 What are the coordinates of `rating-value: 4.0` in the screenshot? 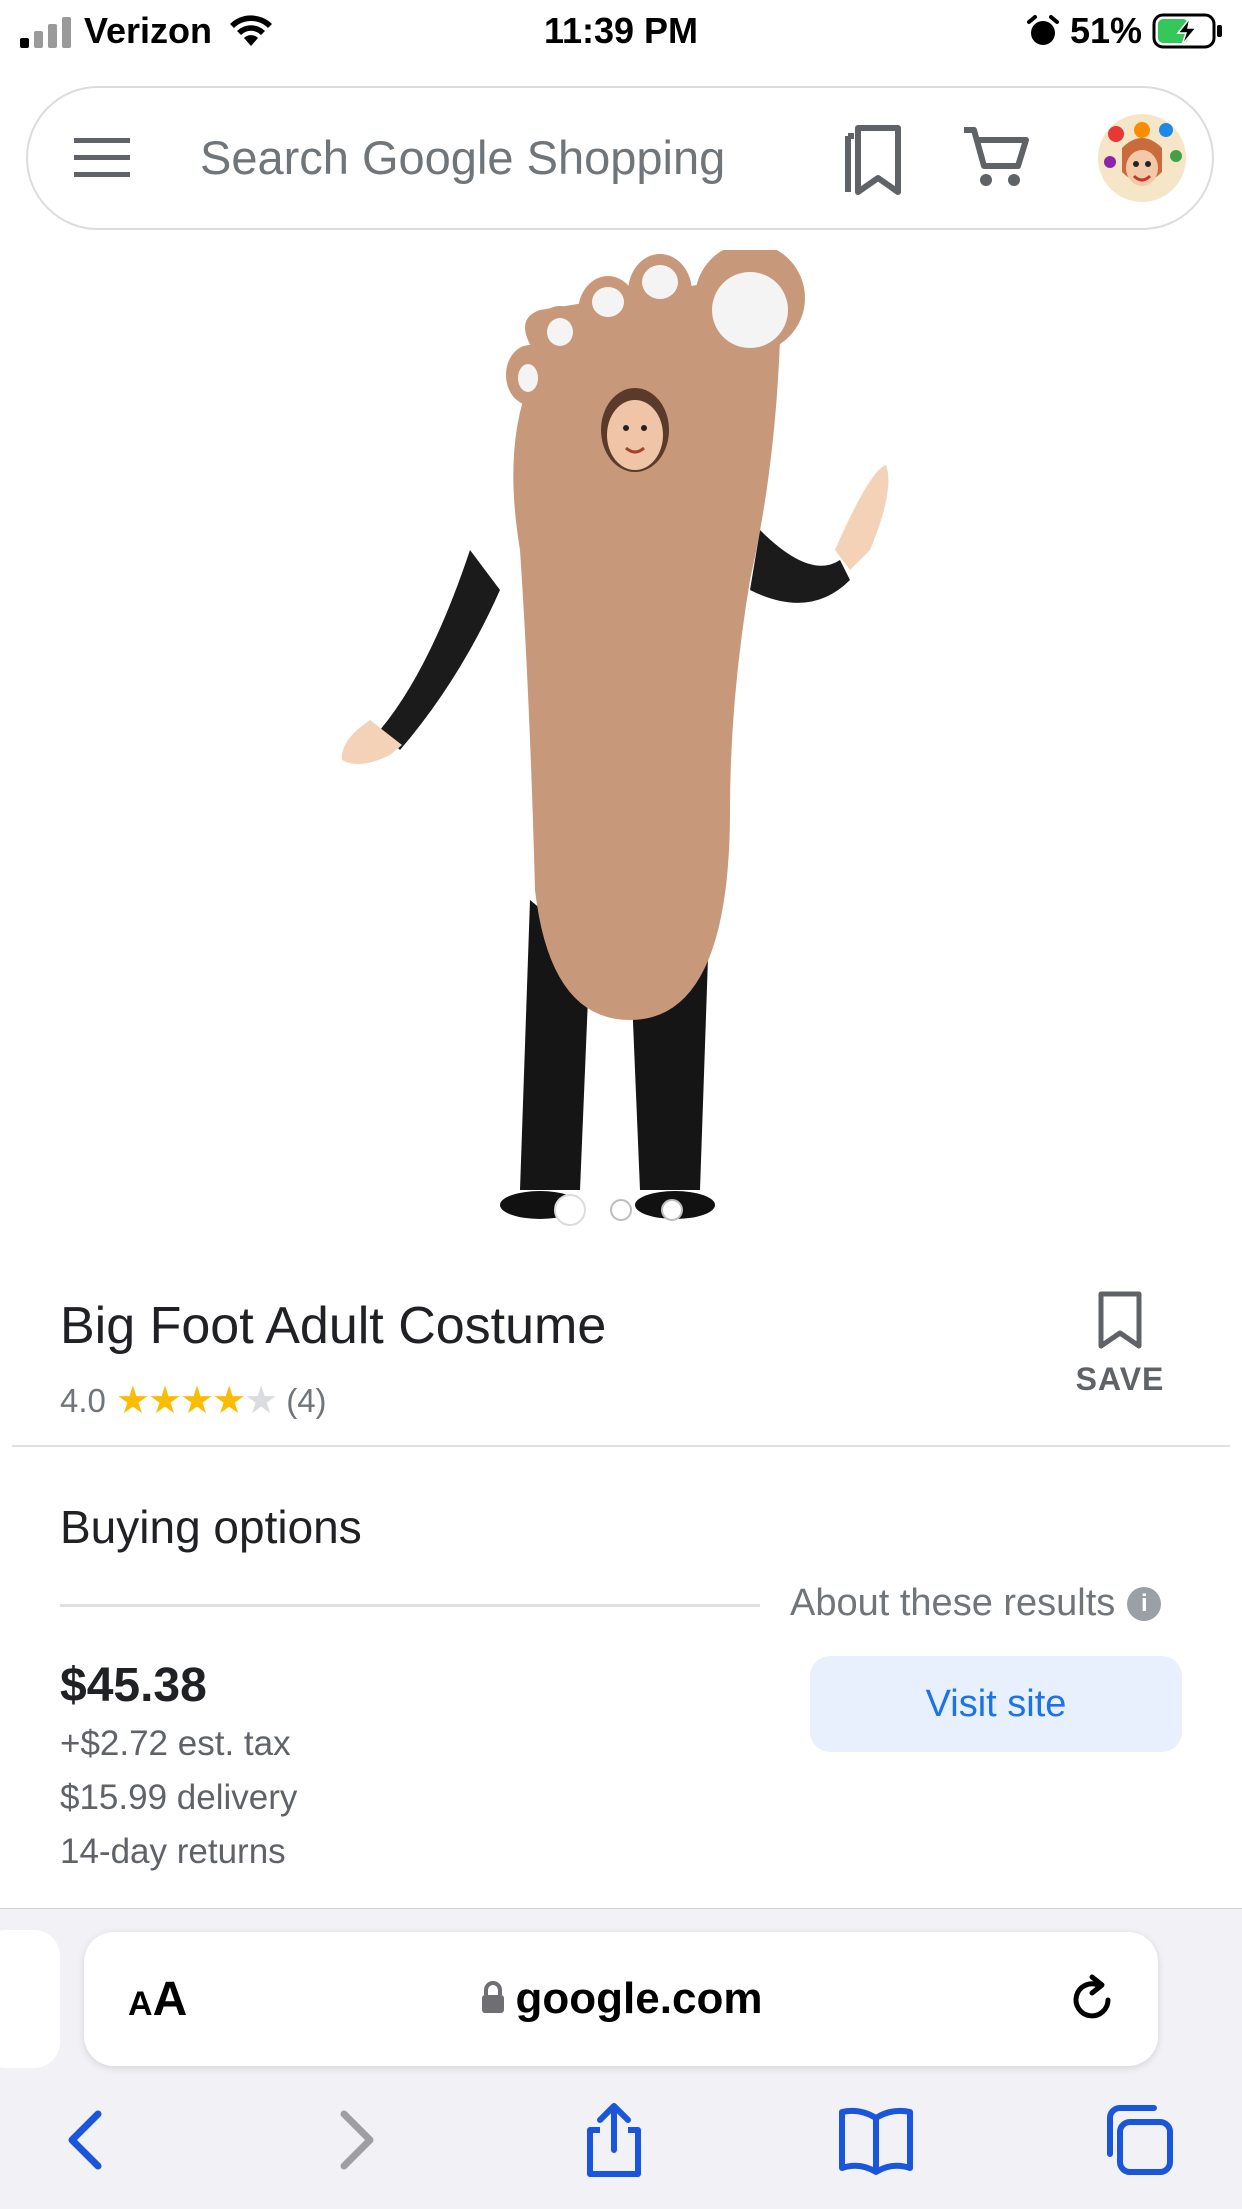 It's located at (83, 1400).